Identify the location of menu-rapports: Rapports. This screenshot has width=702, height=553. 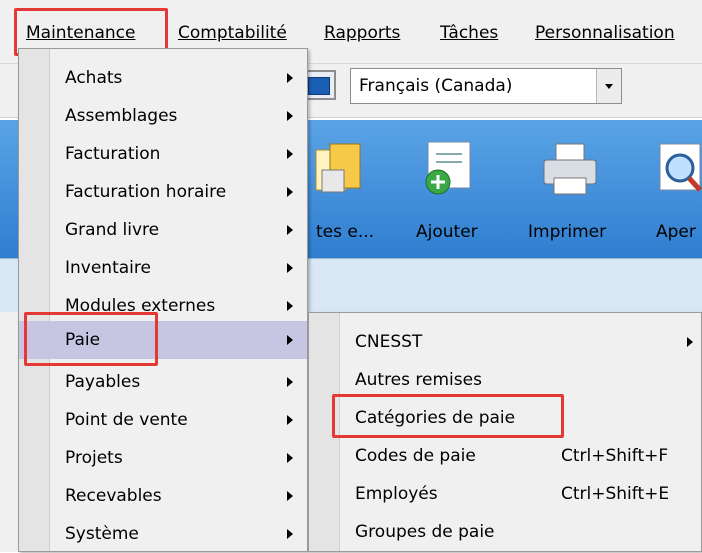
(362, 33).